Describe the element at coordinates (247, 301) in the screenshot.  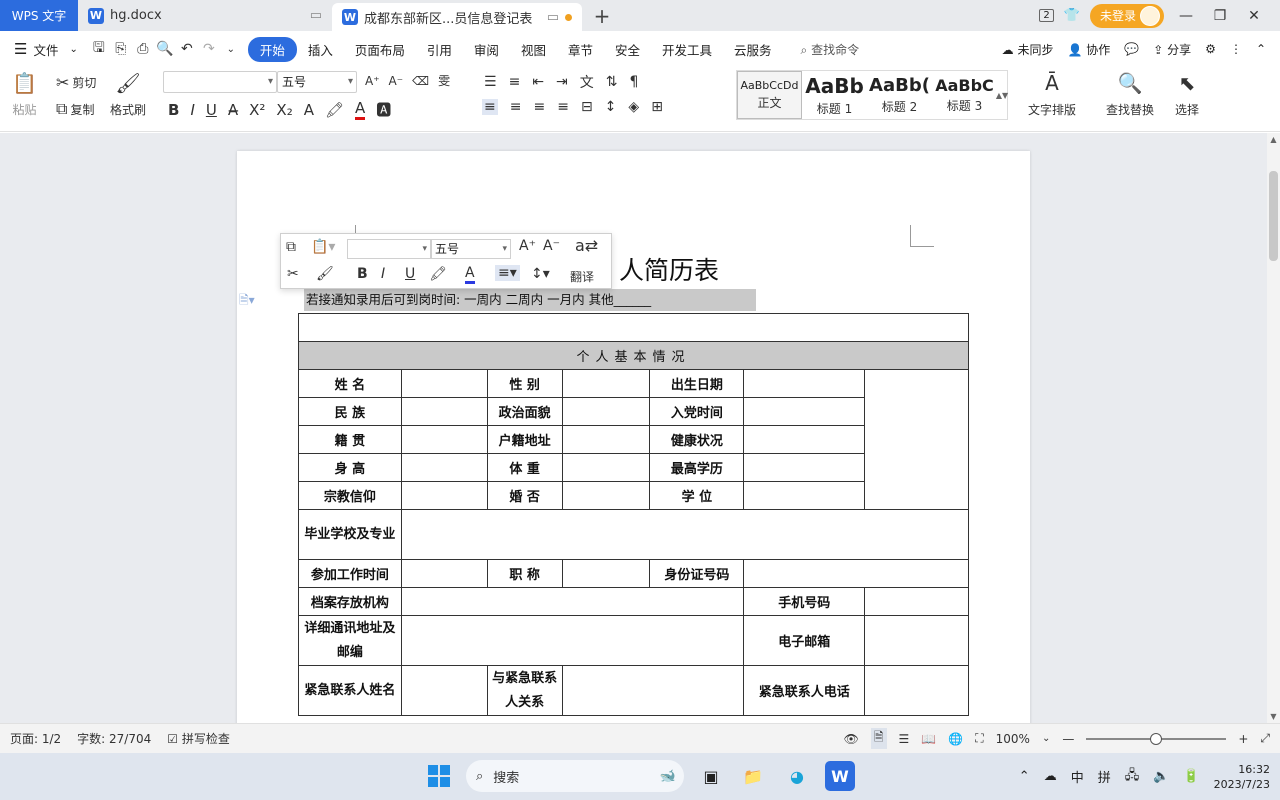
I see `paragraph-icon: 🗎▾` at that location.